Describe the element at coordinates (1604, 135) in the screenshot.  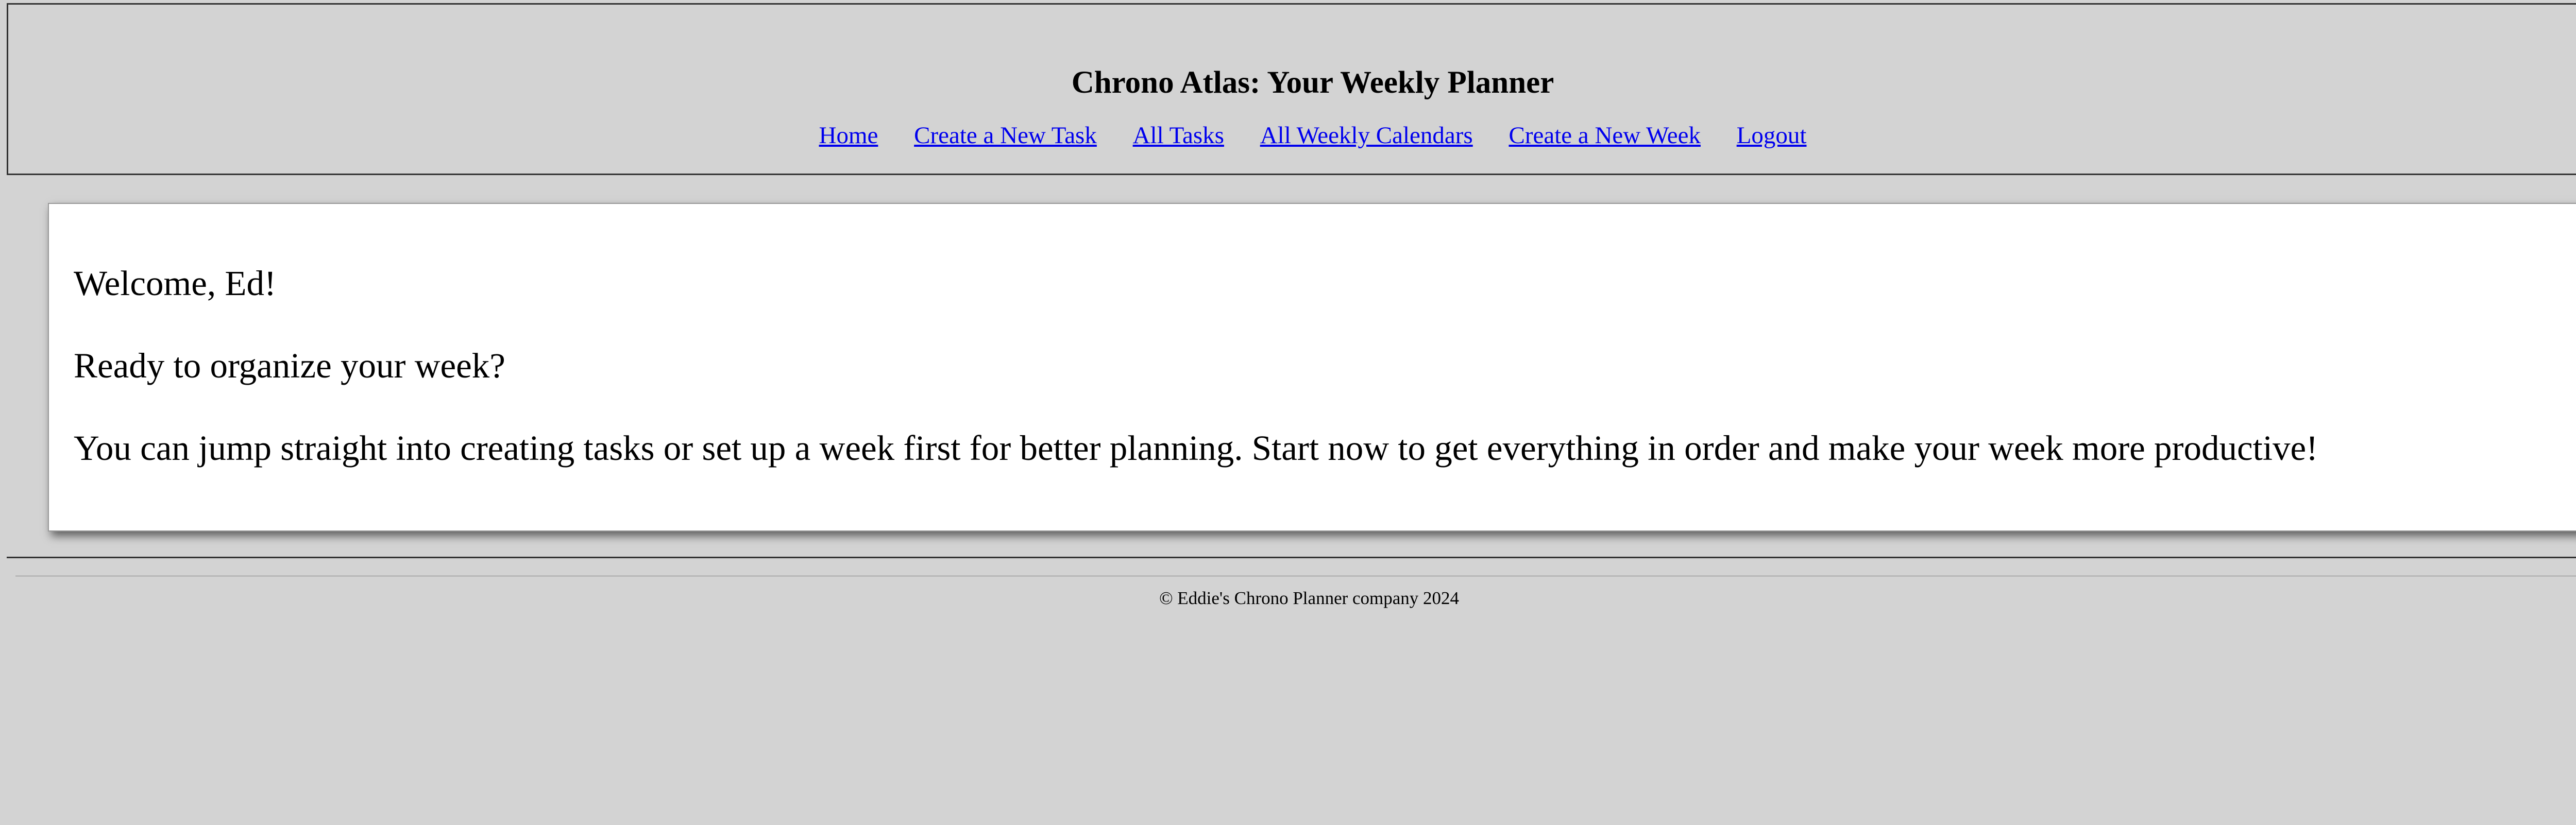
I see `nav-link-create-week: Create a New Week` at that location.